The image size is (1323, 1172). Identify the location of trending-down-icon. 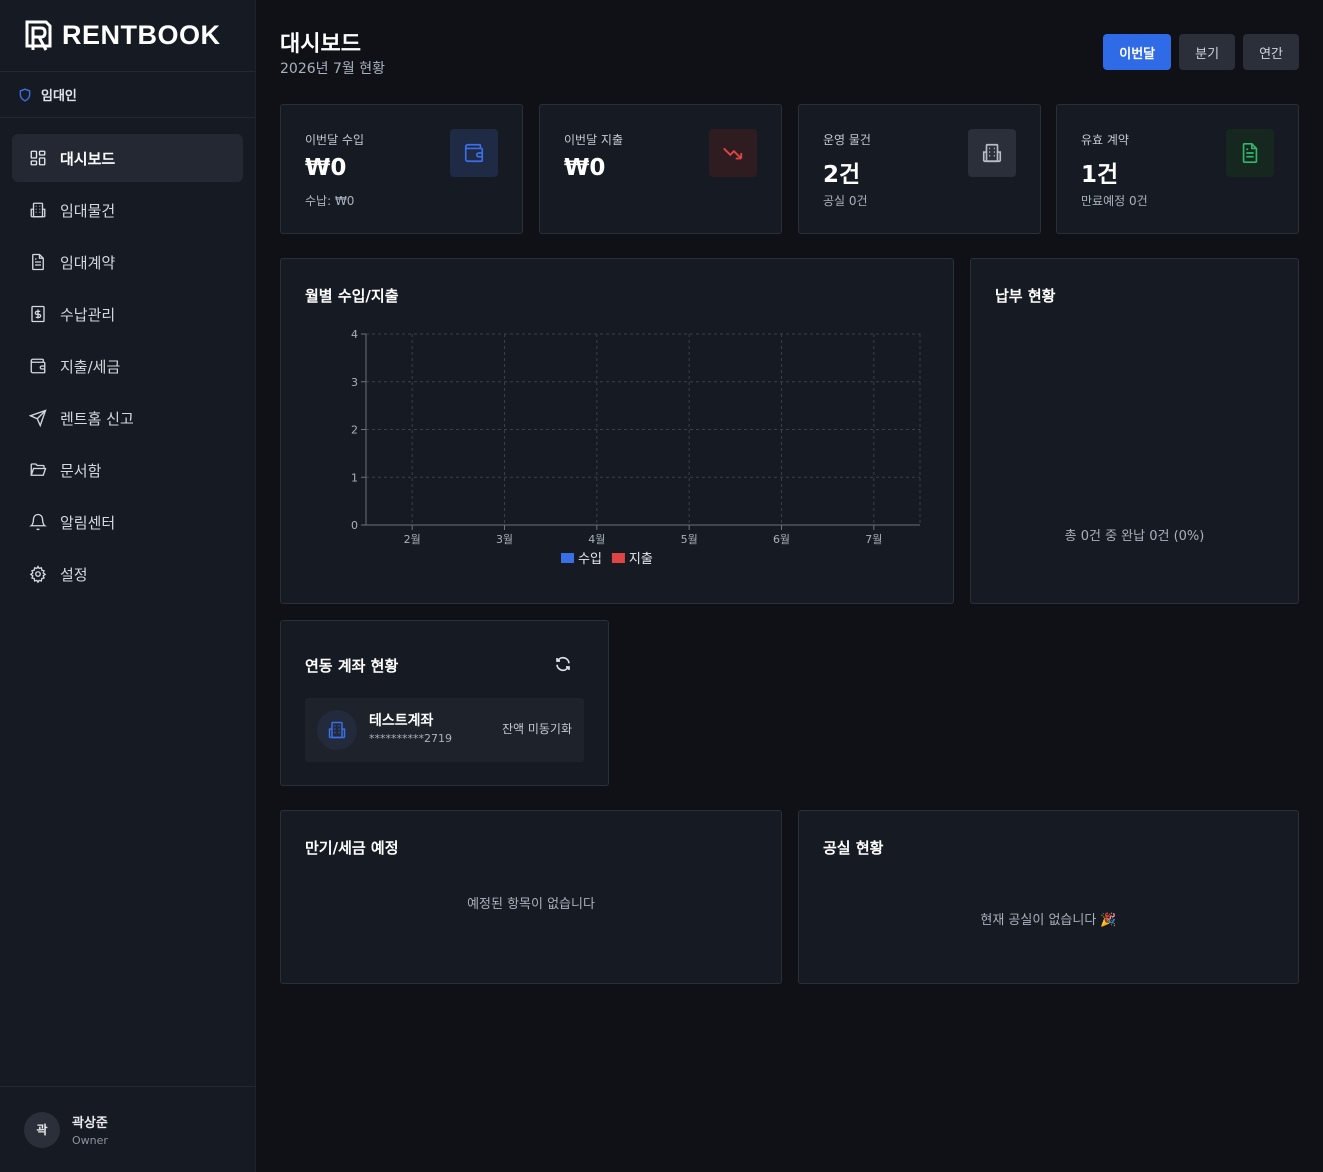
(733, 153).